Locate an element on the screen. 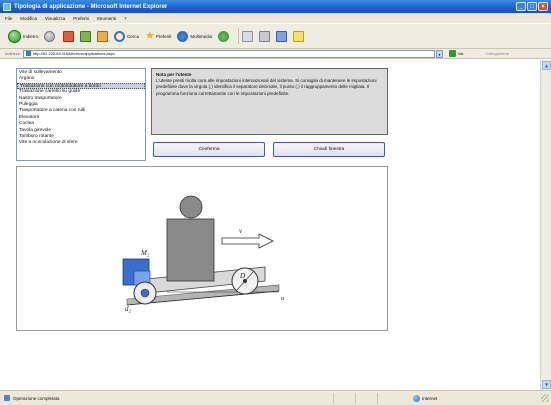 This screenshot has height=405, width=551. slope-angle-label: α is located at coordinates (283, 299).